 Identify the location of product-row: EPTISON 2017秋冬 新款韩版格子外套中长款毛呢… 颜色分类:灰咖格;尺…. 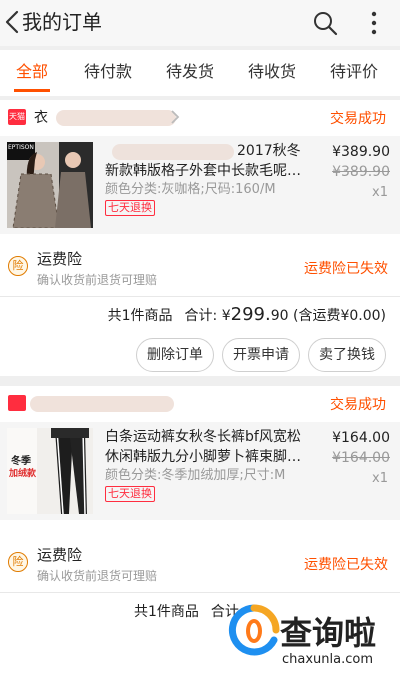
(200, 185).